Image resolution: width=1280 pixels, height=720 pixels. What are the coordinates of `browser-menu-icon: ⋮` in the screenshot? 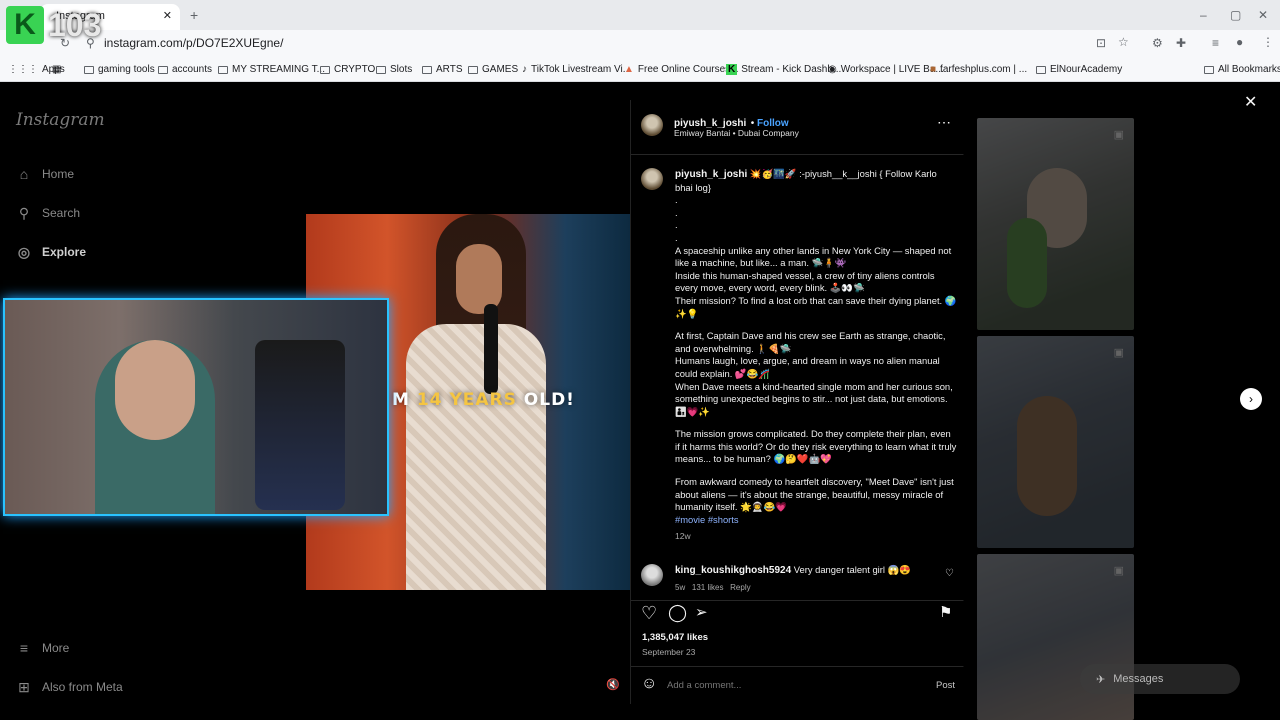 It's located at (1268, 42).